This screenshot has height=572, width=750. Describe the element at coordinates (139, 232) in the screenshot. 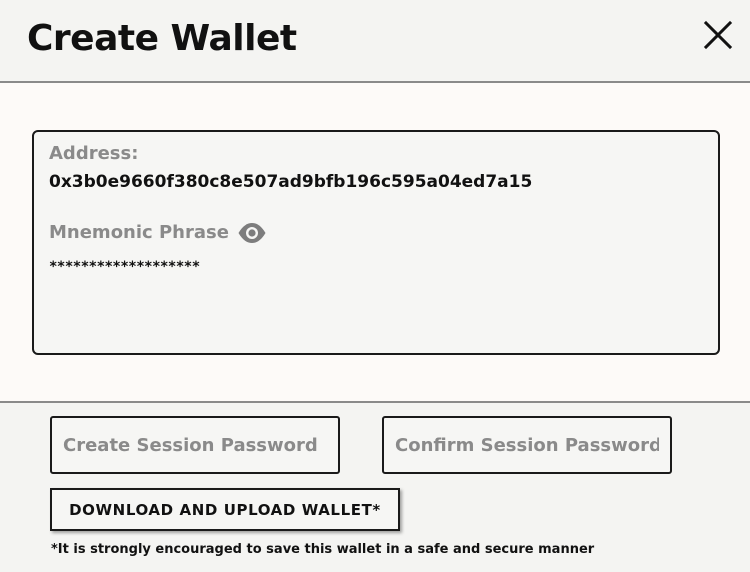

I see `mnemonic-label: Mnemonic Phrase` at that location.